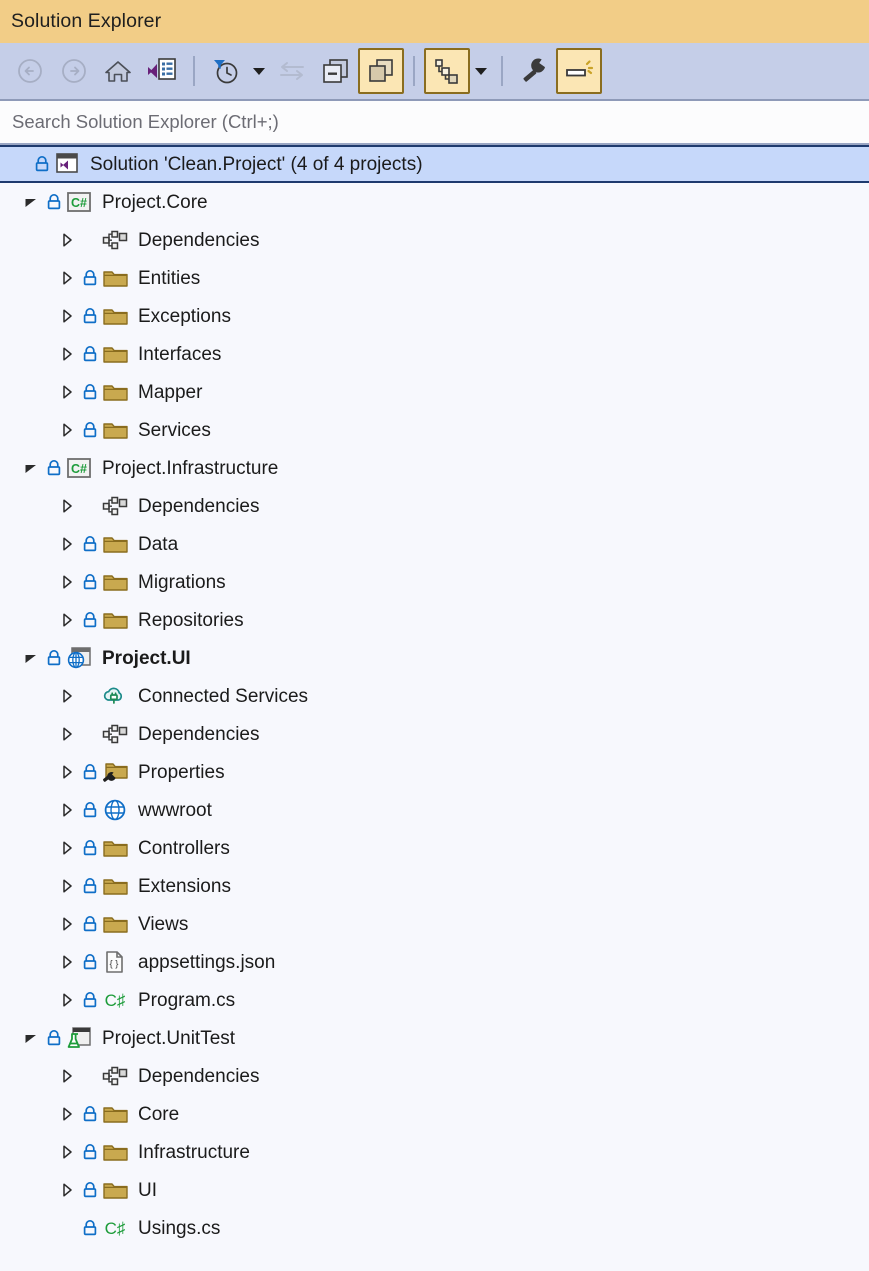 The width and height of the screenshot is (869, 1271). What do you see at coordinates (434, 620) in the screenshot?
I see `tree-row: Repositories` at bounding box center [434, 620].